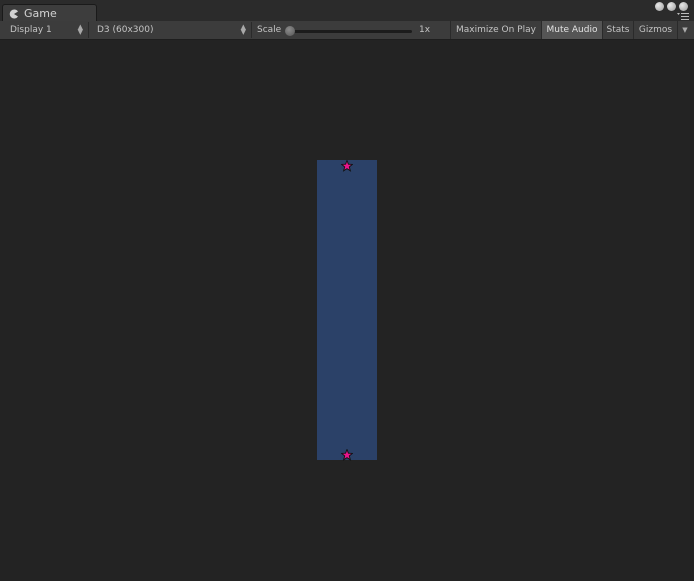 The height and width of the screenshot is (581, 694). I want to click on maximize-on-play-label: Maximize On Play, so click(496, 30).